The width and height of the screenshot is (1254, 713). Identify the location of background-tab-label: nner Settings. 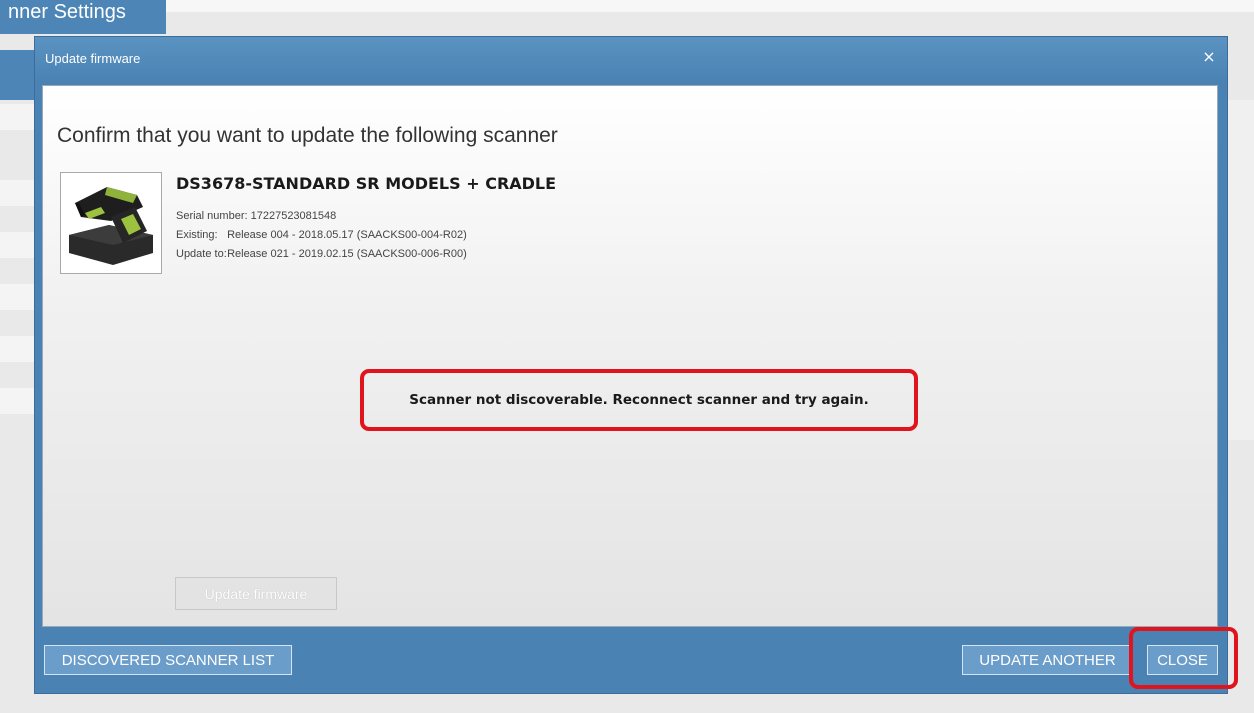
(67, 12).